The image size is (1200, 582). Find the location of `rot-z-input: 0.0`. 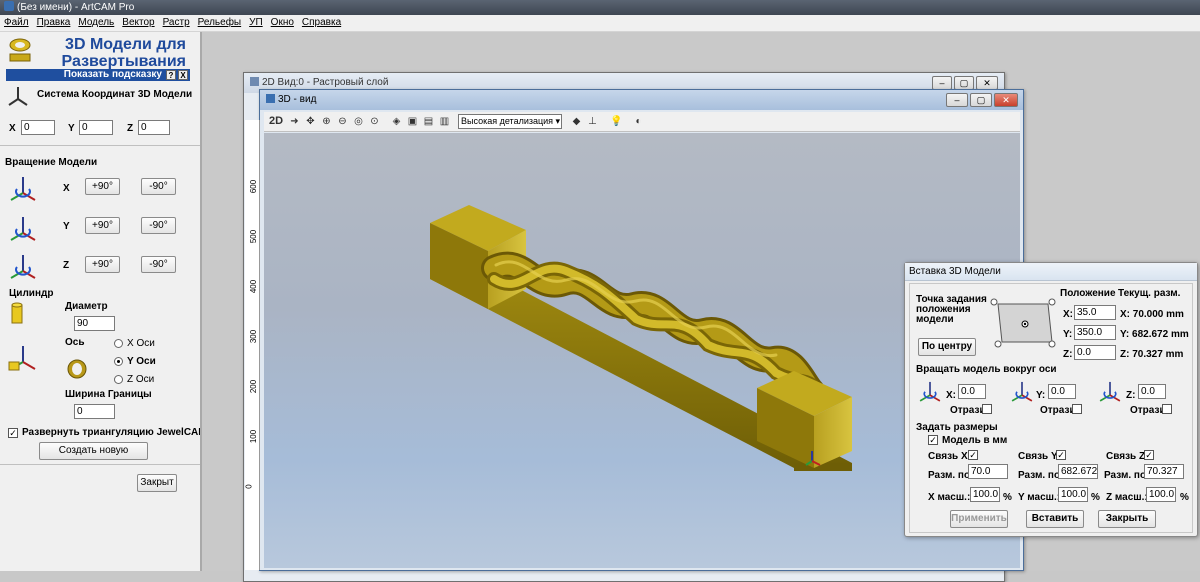

rot-z-input: 0.0 is located at coordinates (1152, 391).